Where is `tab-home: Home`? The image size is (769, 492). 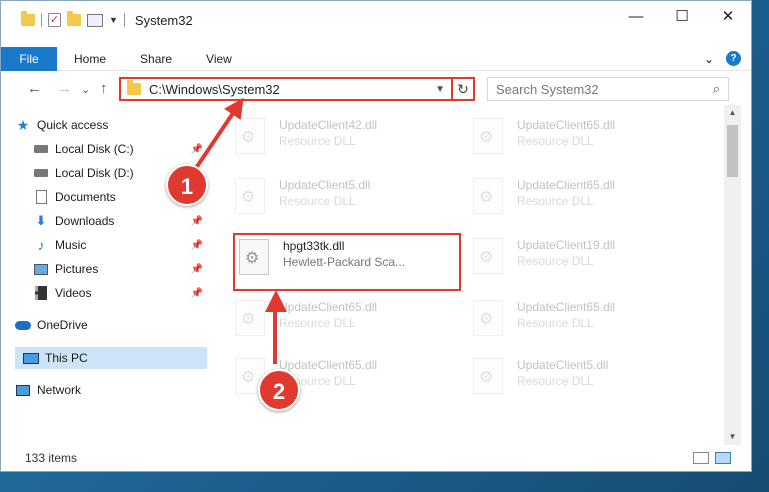 tab-home: Home is located at coordinates (90, 59).